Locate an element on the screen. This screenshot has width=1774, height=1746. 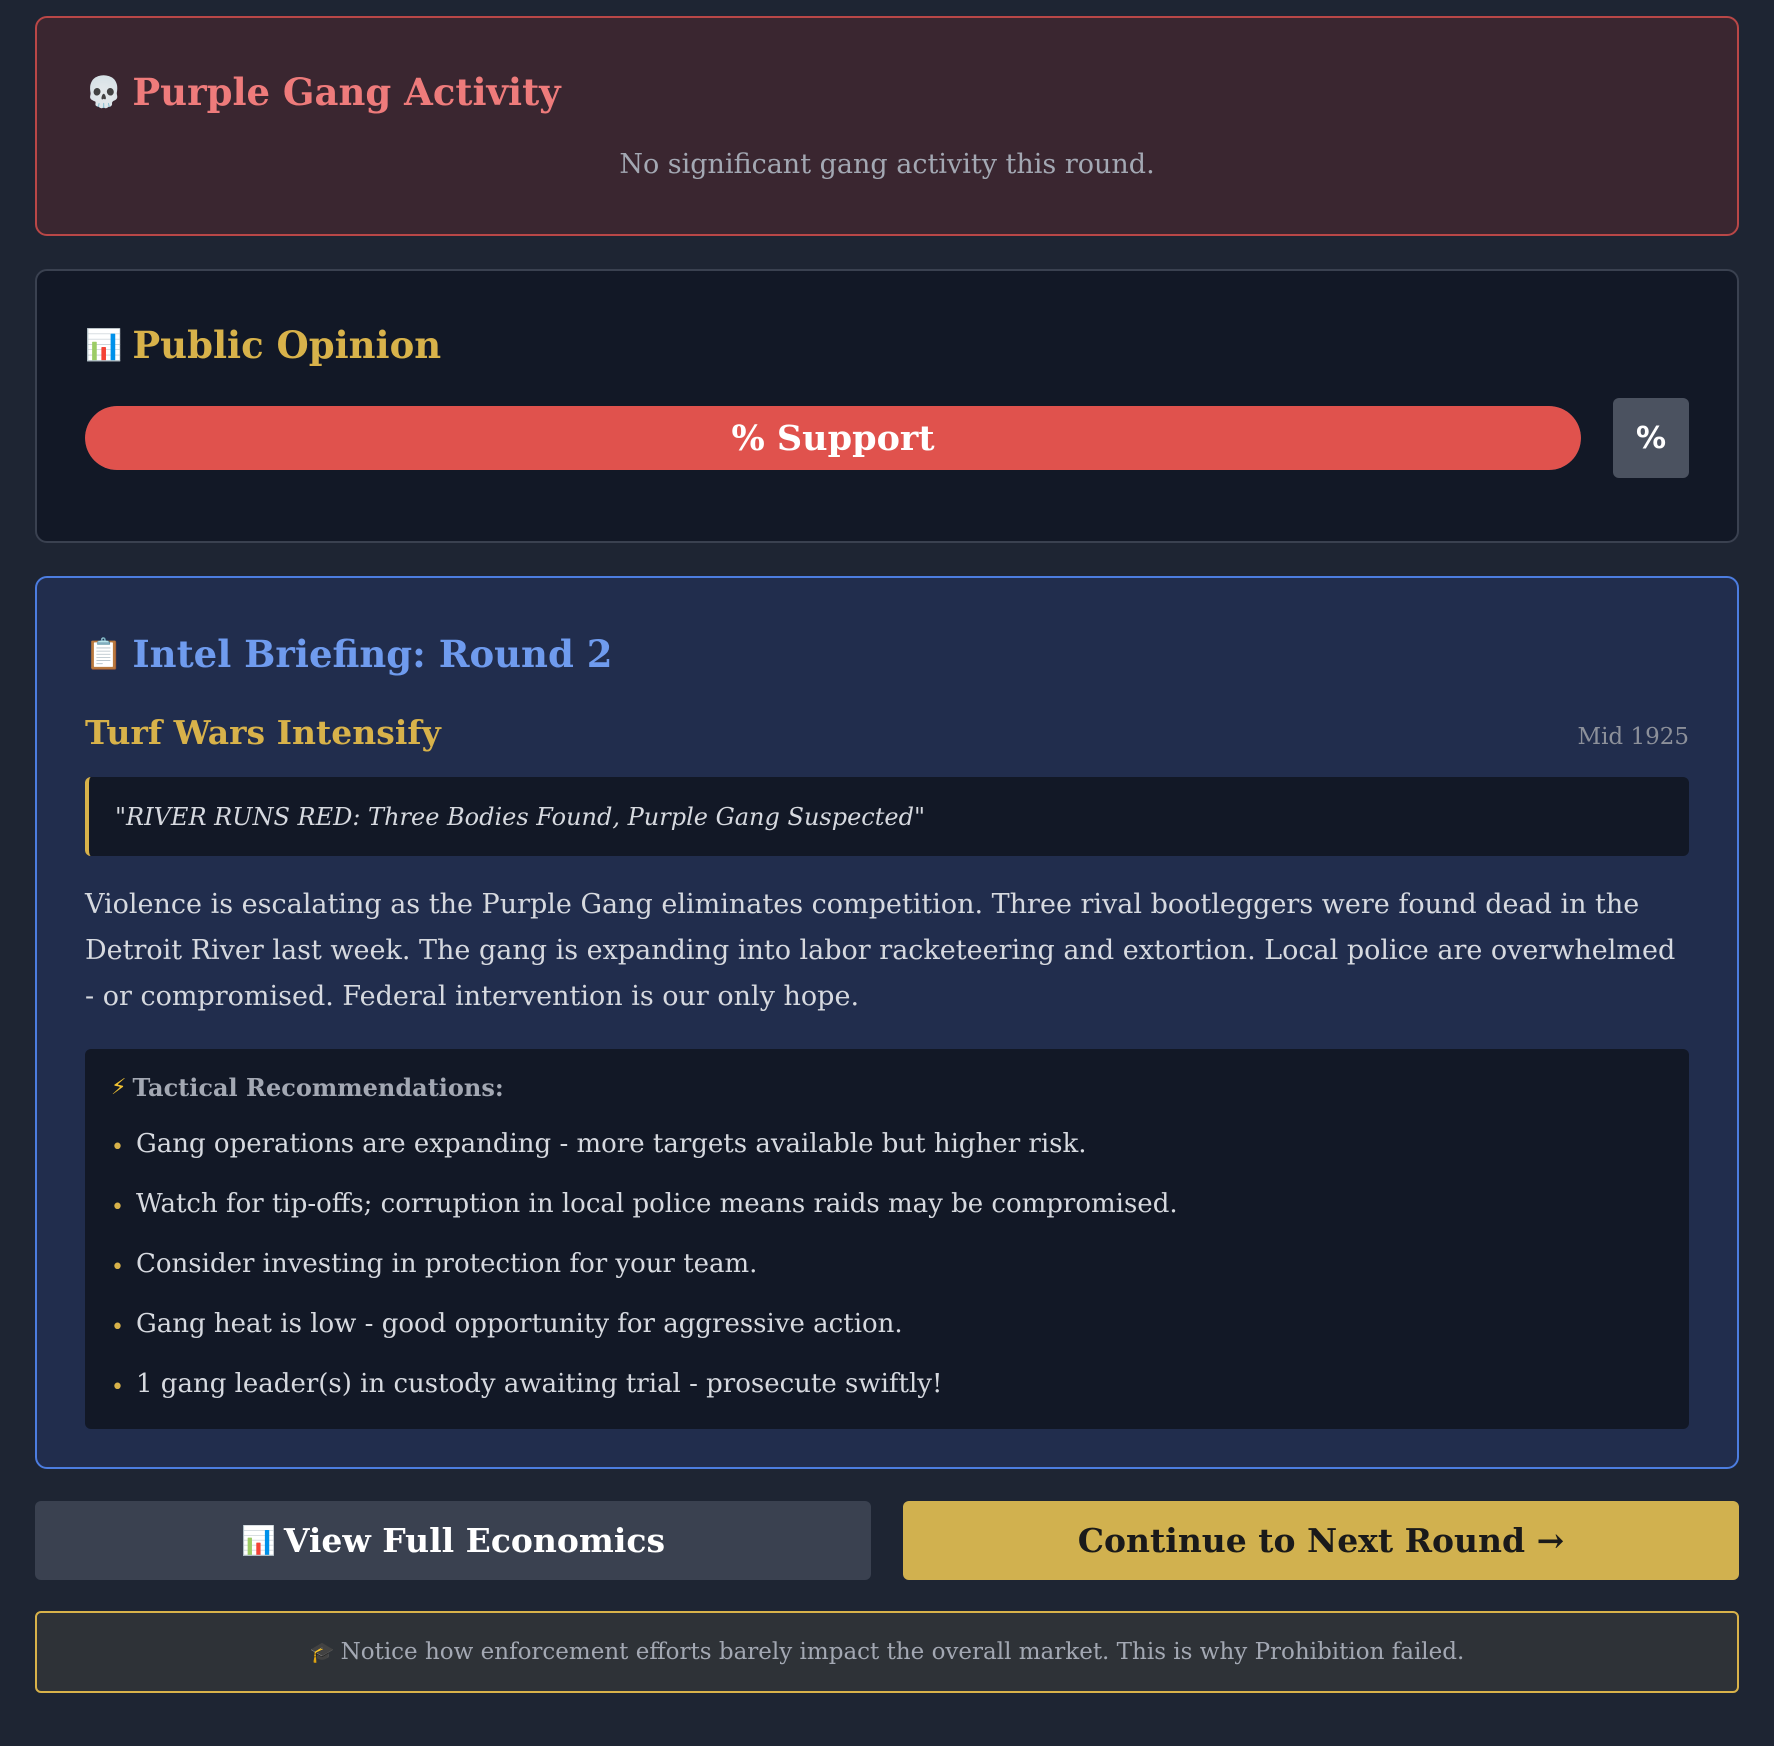
clipboard-icon: 📋 is located at coordinates (104, 654).